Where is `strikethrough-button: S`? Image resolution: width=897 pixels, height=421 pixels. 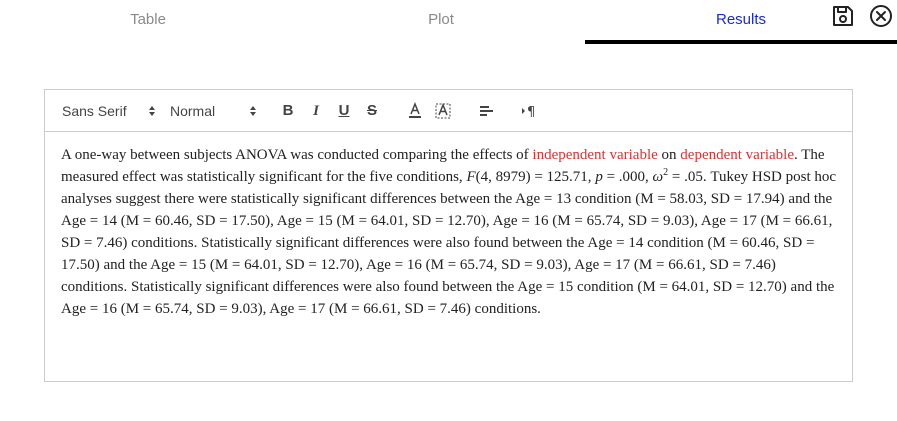
strikethrough-button: S is located at coordinates (372, 111).